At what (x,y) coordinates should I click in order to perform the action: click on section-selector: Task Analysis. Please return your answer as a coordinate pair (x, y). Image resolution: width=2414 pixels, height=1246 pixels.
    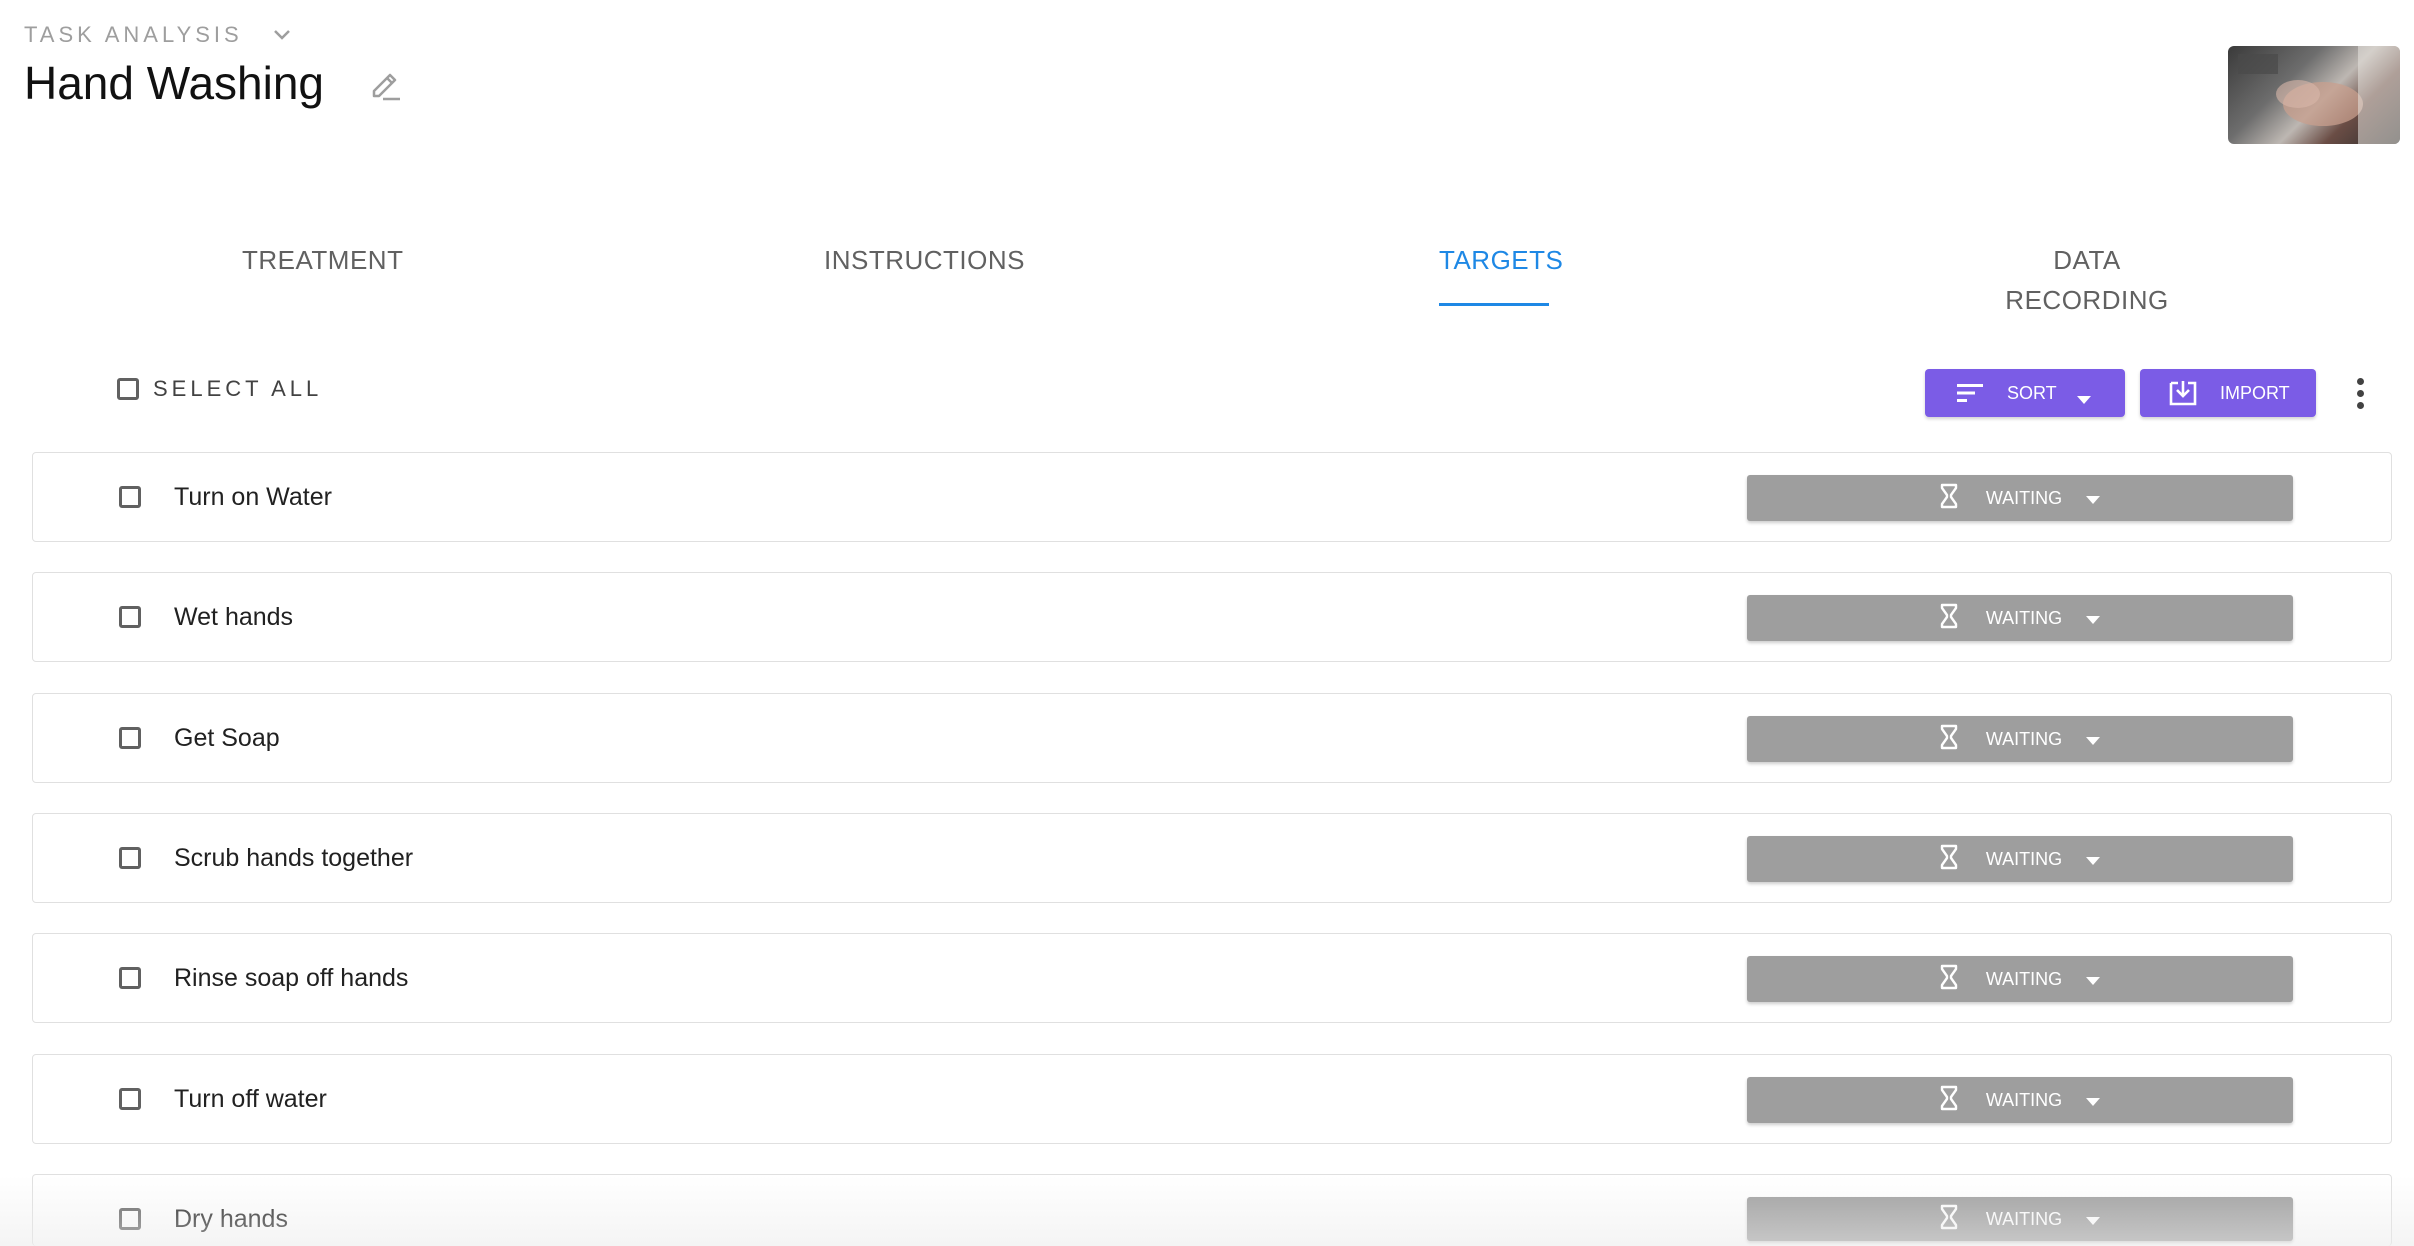
    Looking at the image, I should click on (215, 35).